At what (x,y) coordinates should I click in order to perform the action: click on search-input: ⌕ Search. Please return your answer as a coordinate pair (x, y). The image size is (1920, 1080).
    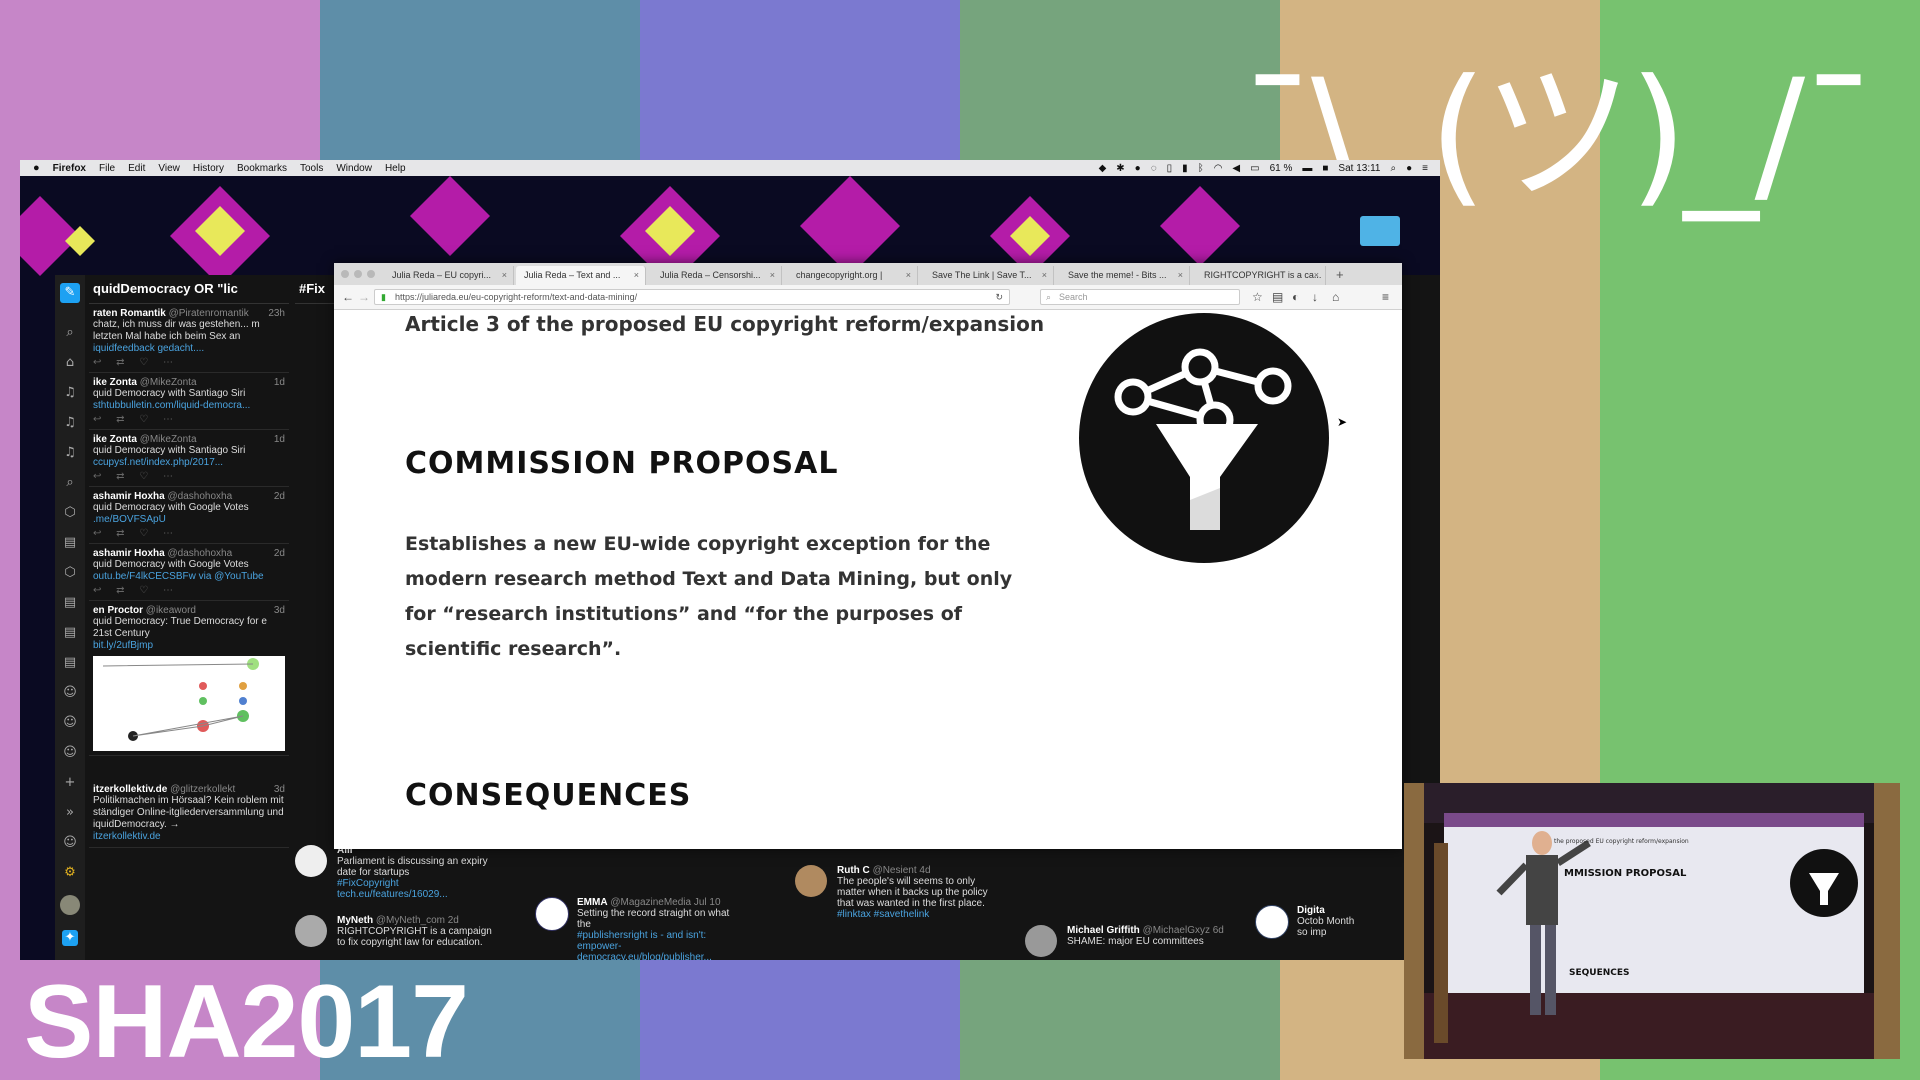
    Looking at the image, I should click on (1140, 297).